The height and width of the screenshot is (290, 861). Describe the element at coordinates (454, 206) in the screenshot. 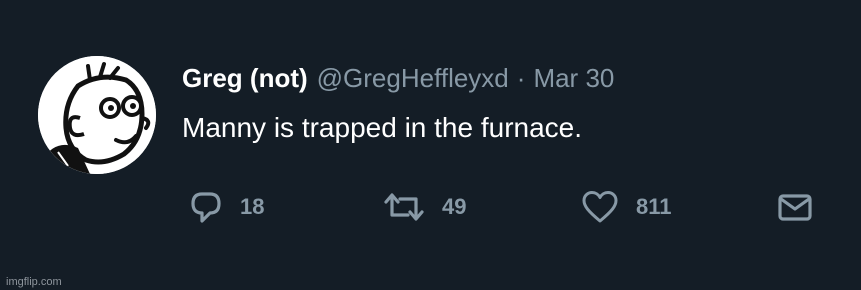

I see `retweet-count: 49` at that location.